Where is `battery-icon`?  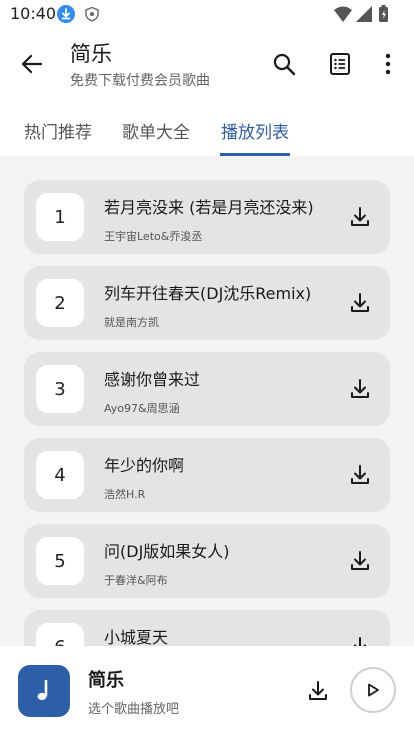
battery-icon is located at coordinates (383, 13).